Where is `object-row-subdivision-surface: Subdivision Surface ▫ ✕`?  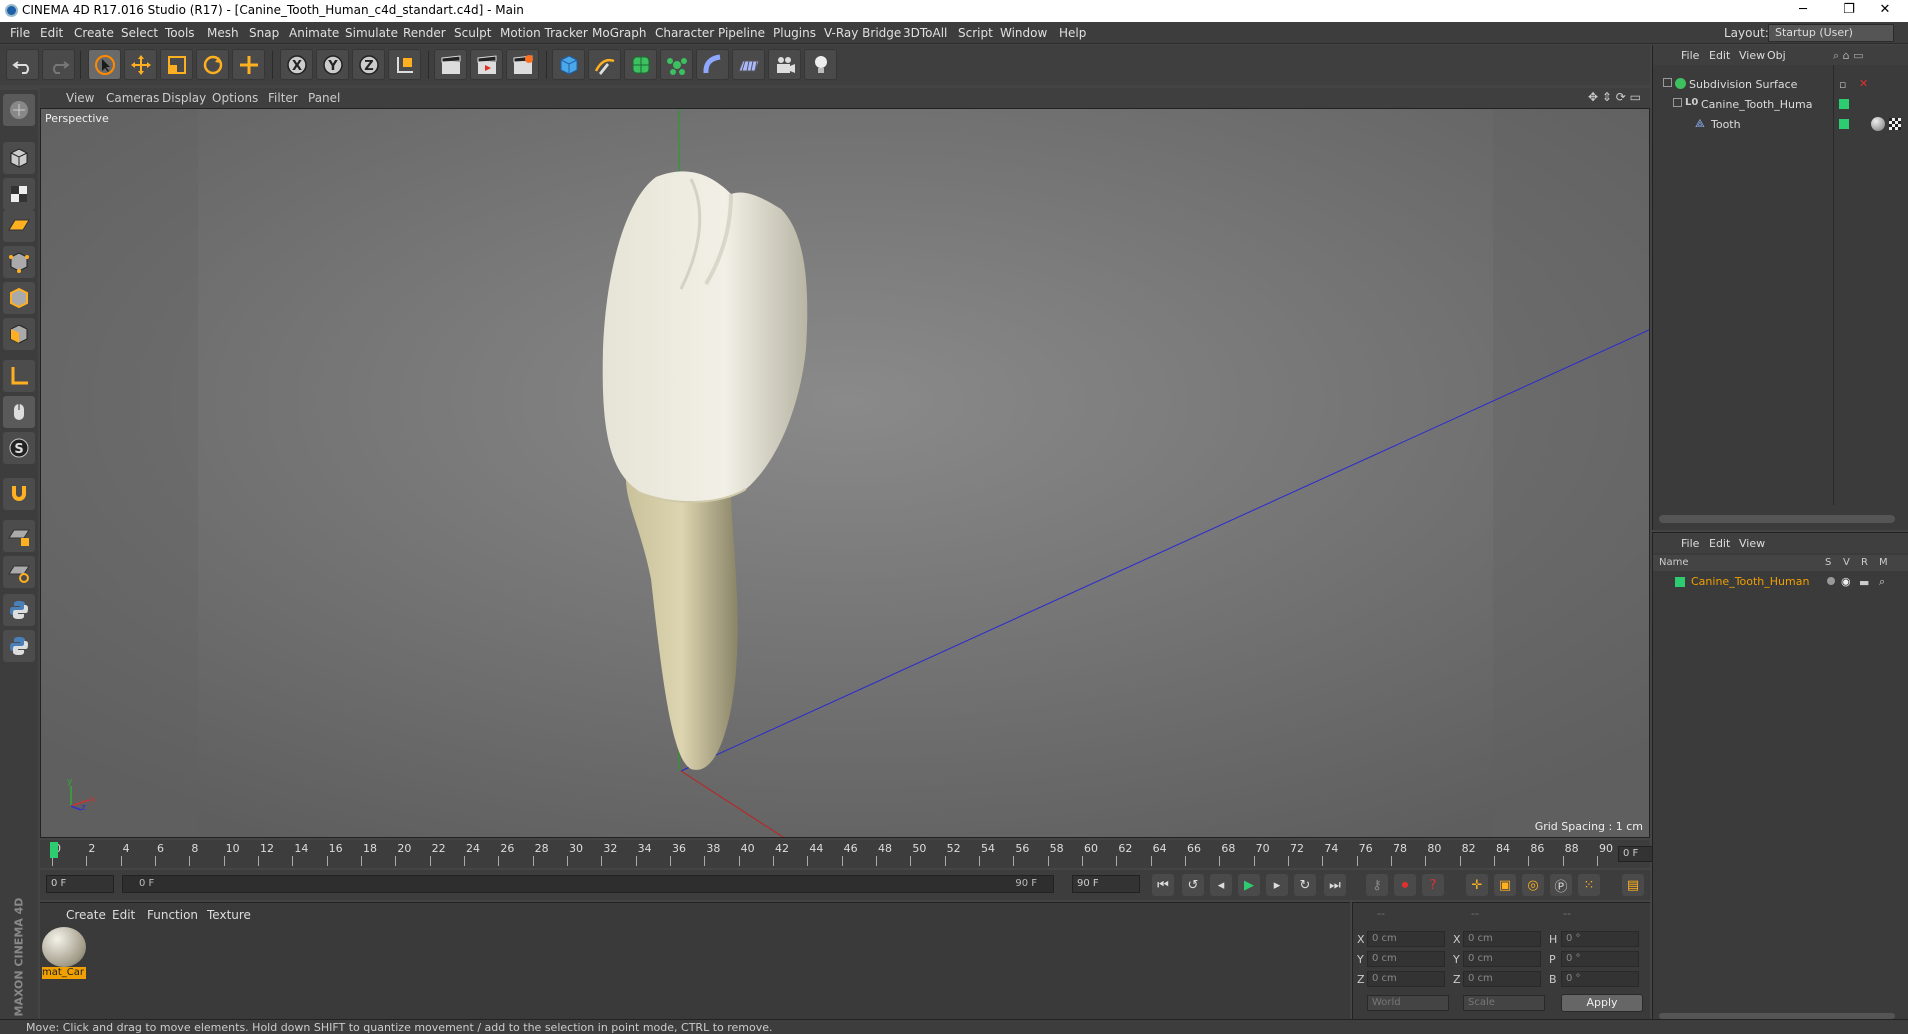
object-row-subdivision-surface: Subdivision Surface ▫ ✕ is located at coordinates (1780, 85).